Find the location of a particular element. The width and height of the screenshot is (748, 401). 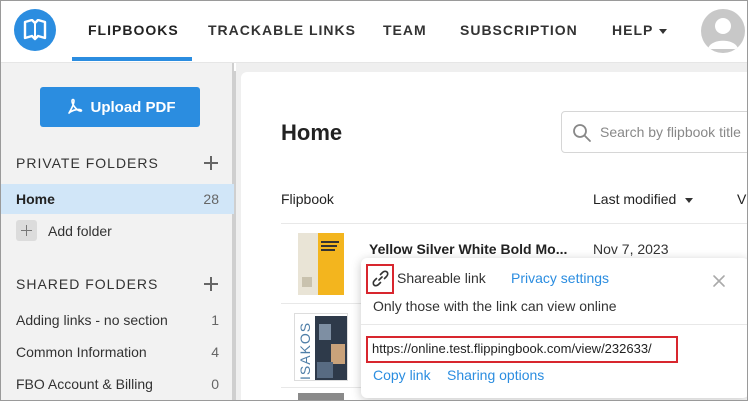

copy-link-button: Copy link is located at coordinates (402, 375).